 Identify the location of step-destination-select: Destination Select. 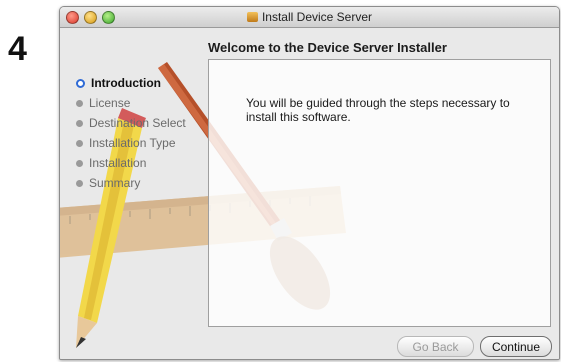
(131, 123).